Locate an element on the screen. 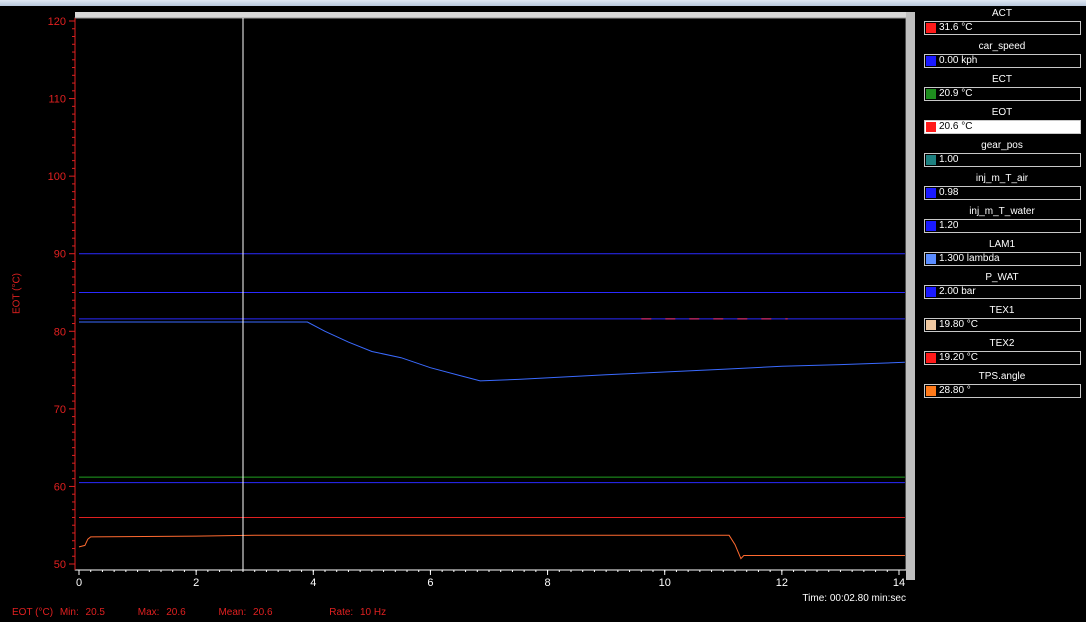 The width and height of the screenshot is (1086, 622). channel-car-speed: car_speed 0.00 kph is located at coordinates (1002, 56).